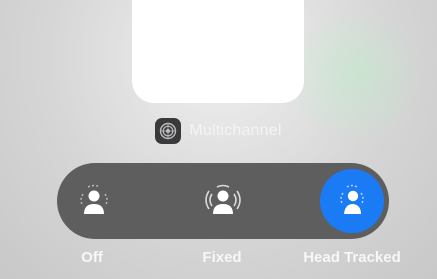  Describe the element at coordinates (168, 131) in the screenshot. I see `speaker-grille-icon` at that location.